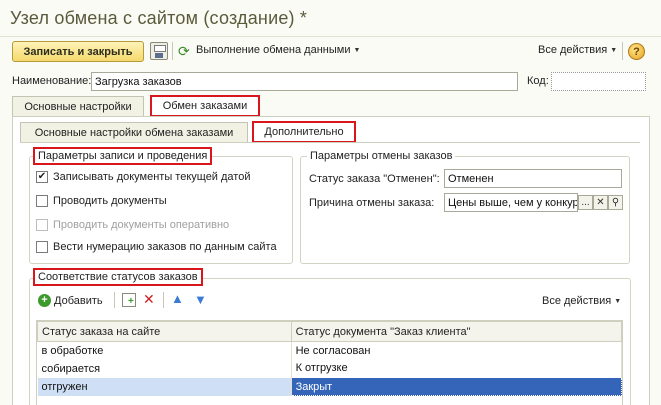  Describe the element at coordinates (141, 225) in the screenshot. I see `option-post-operative-label: Проводить документы оперативно` at that location.